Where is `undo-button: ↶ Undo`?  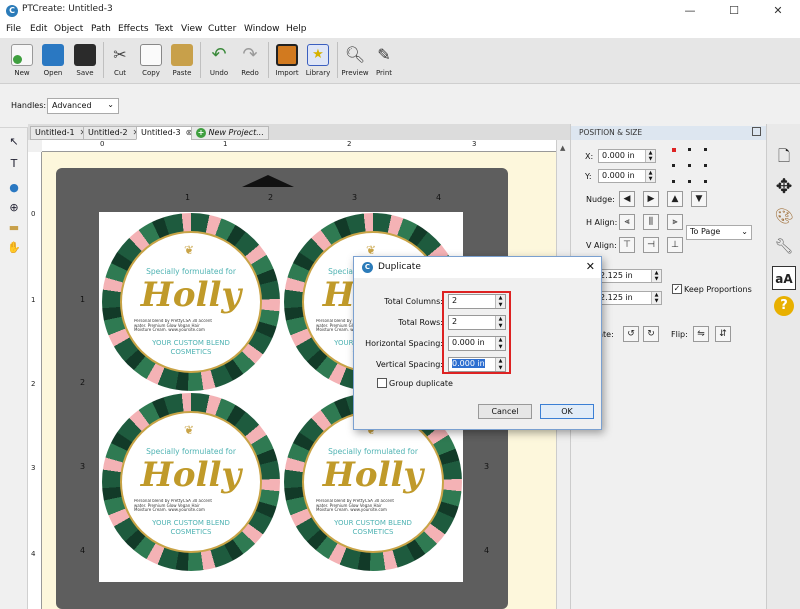
undo-button: ↶ Undo is located at coordinates (219, 62).